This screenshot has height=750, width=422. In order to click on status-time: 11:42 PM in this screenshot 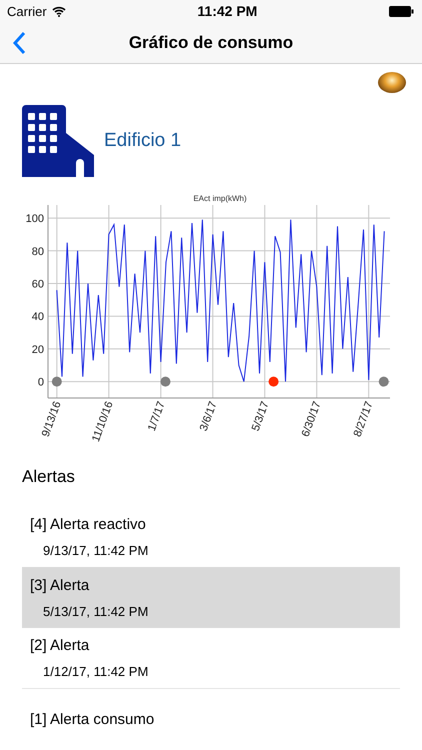, I will do `click(227, 11)`.